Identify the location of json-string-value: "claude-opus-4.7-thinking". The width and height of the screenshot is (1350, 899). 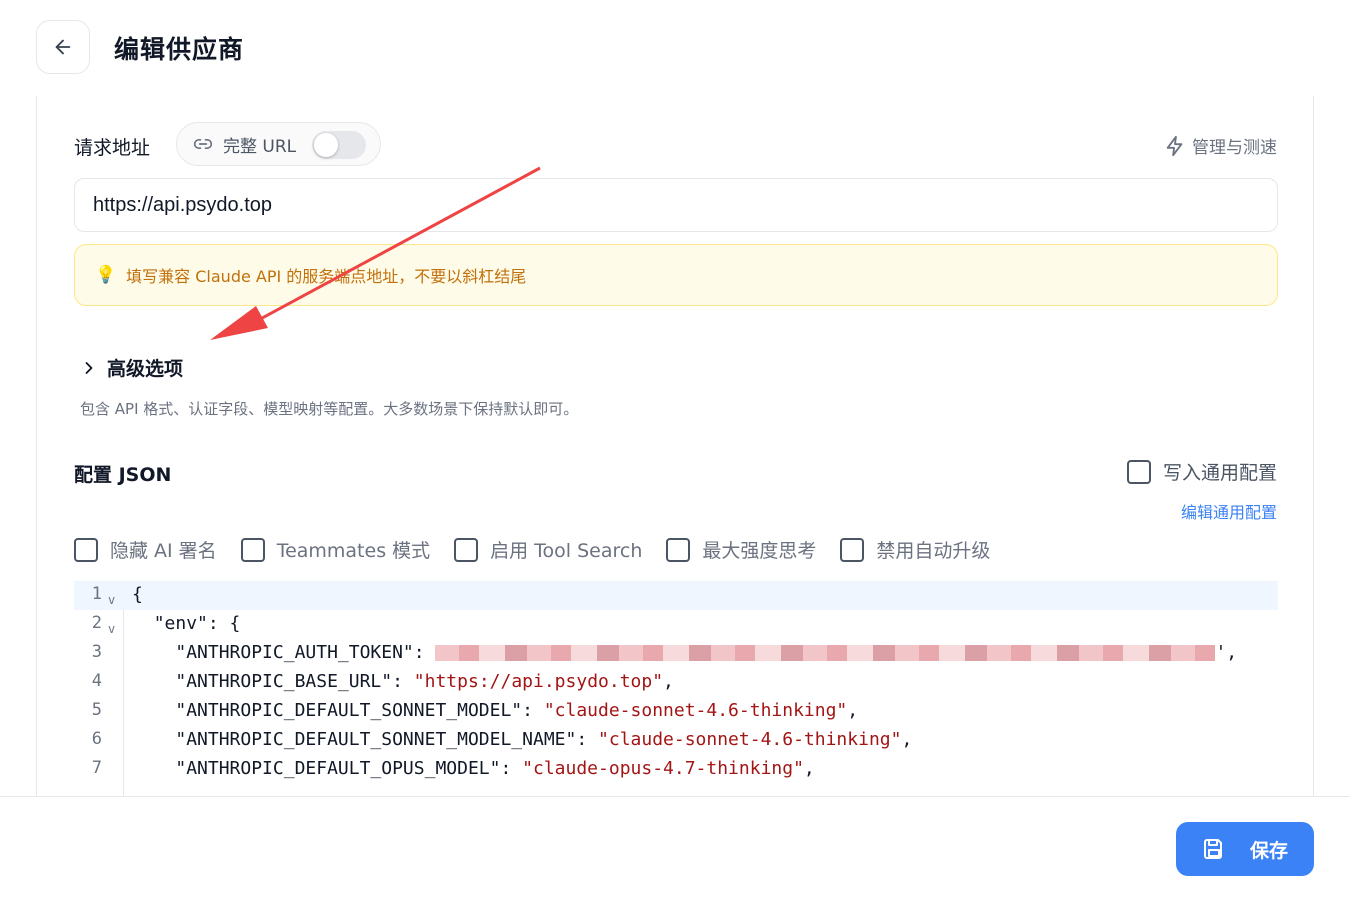
(663, 768).